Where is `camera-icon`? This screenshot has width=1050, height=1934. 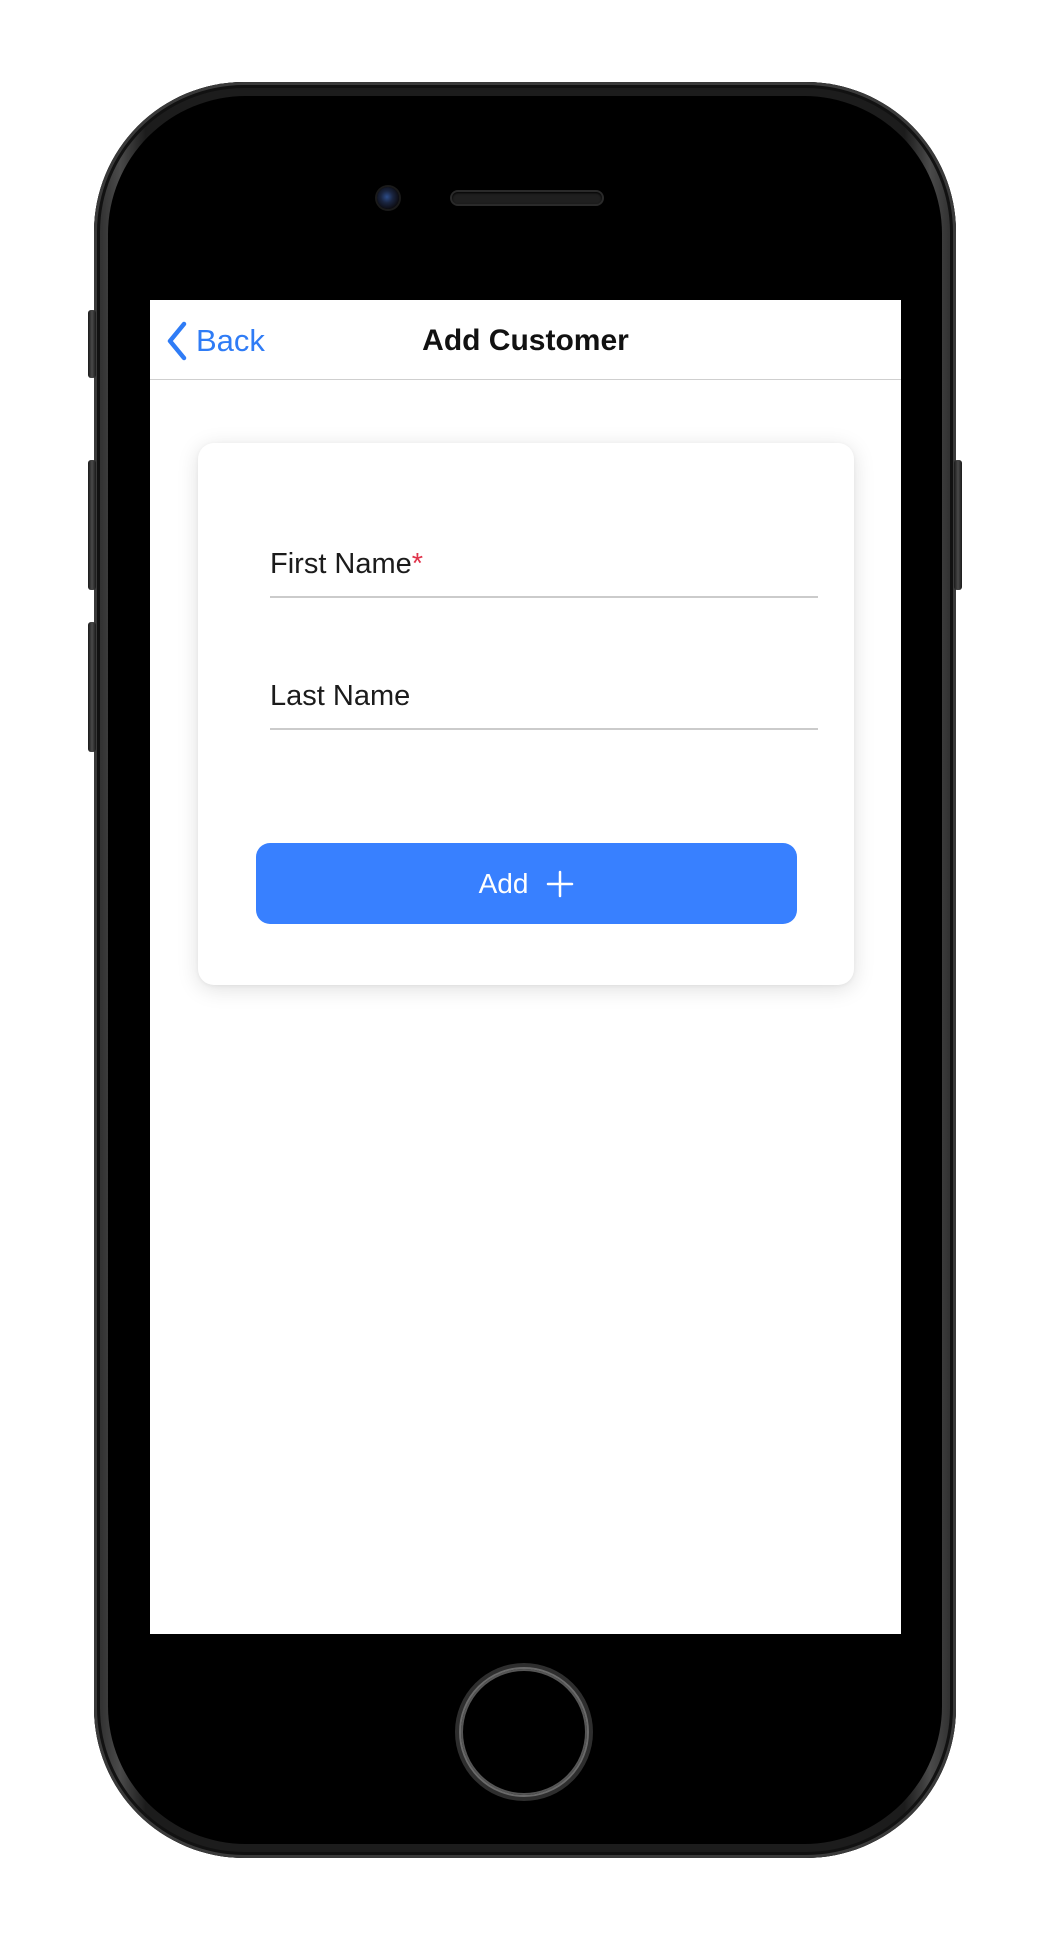 camera-icon is located at coordinates (388, 198).